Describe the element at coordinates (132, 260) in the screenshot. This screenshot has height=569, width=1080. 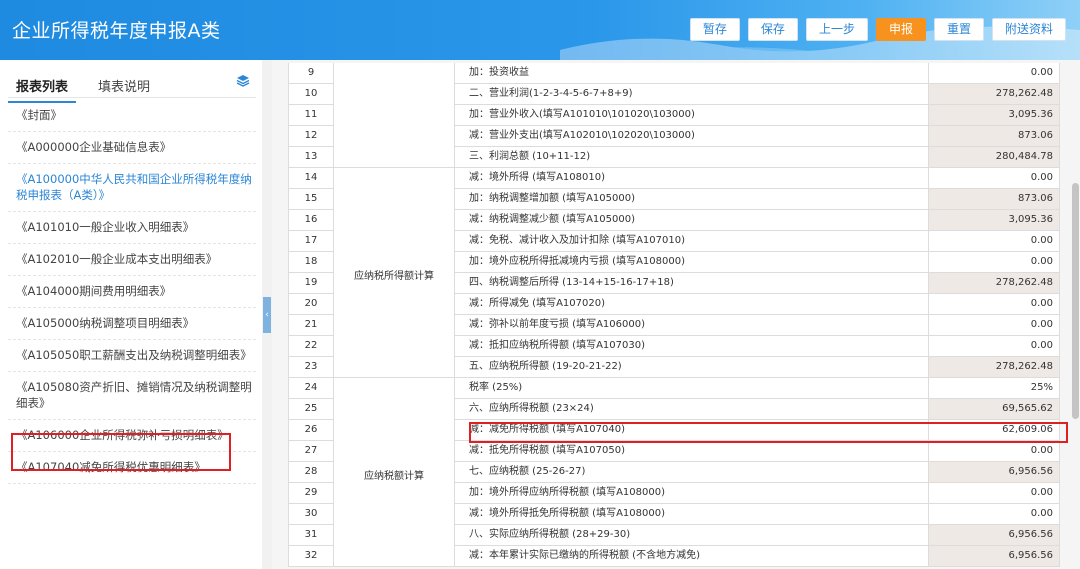
I see `sidebar-item-a102010: 《A102010一般企业成本支出明细表》` at that location.